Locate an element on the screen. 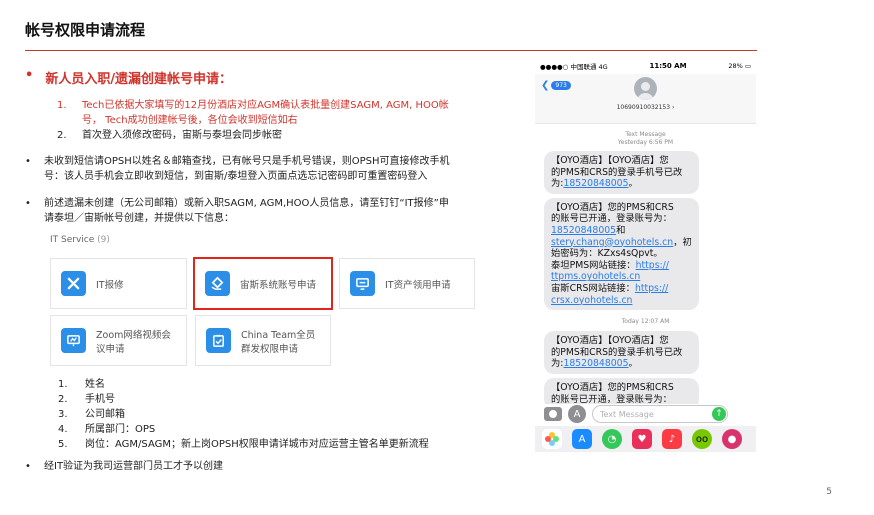 Image resolution: width=874 pixels, height=515 pixels. heading-text: 新人员入职/遗漏创建帐号申请： is located at coordinates (139, 79).